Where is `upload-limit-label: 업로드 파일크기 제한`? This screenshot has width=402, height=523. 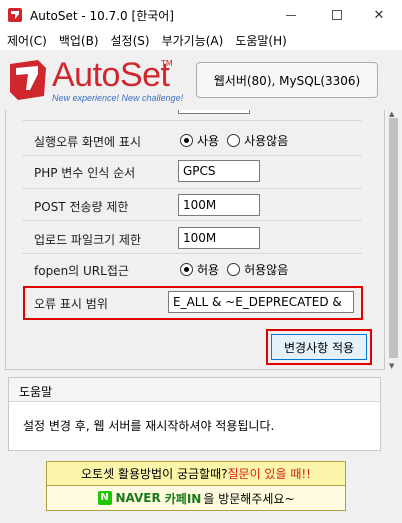 upload-limit-label: 업로드 파일크기 제한 is located at coordinates (87, 240).